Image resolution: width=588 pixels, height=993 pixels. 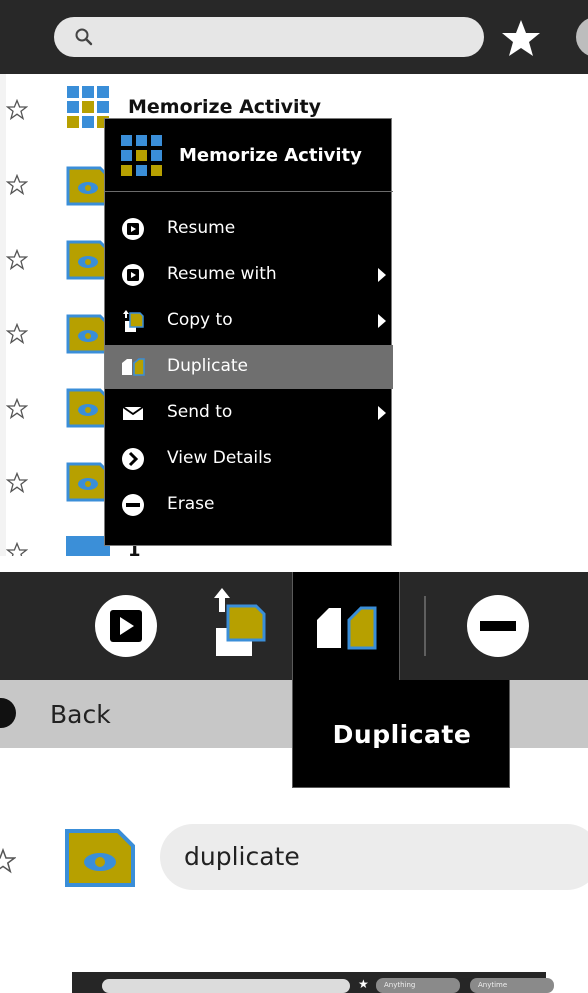 I want to click on menu-item-label: Resume, so click(x=201, y=228).